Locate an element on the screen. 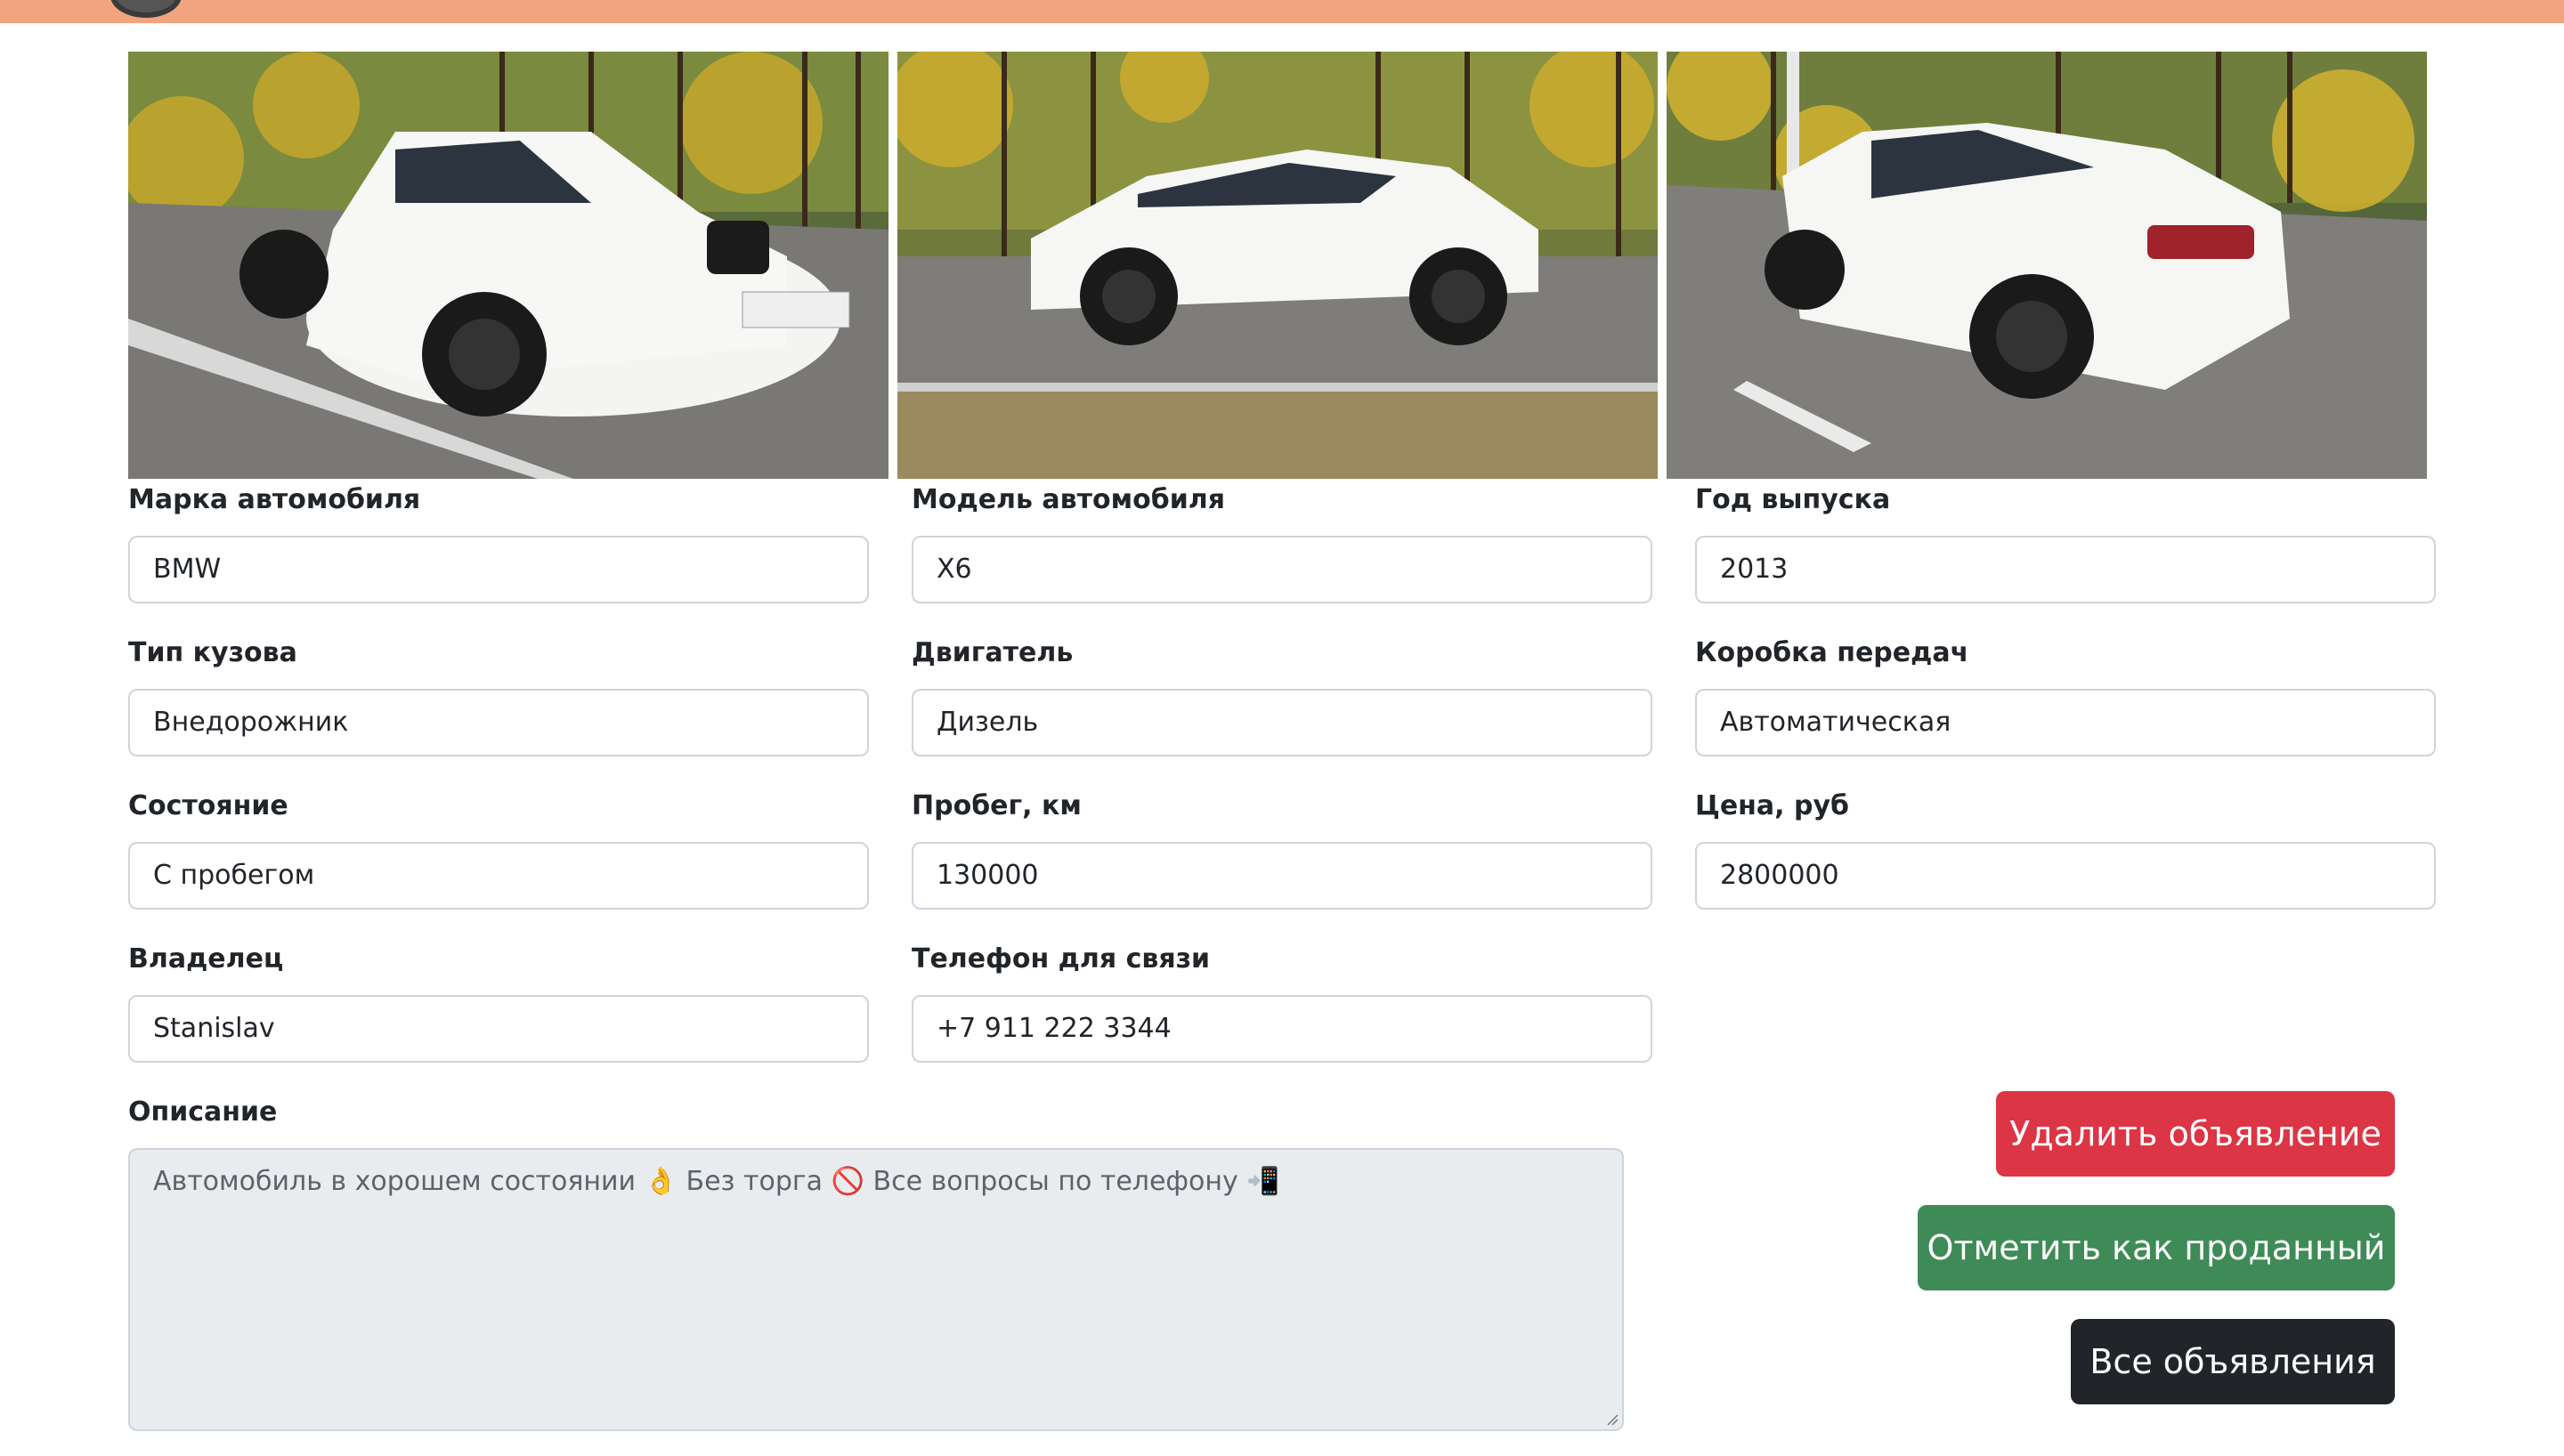 This screenshot has width=2564, height=1456. model-label: Модель автомобиля is located at coordinates (1068, 499).